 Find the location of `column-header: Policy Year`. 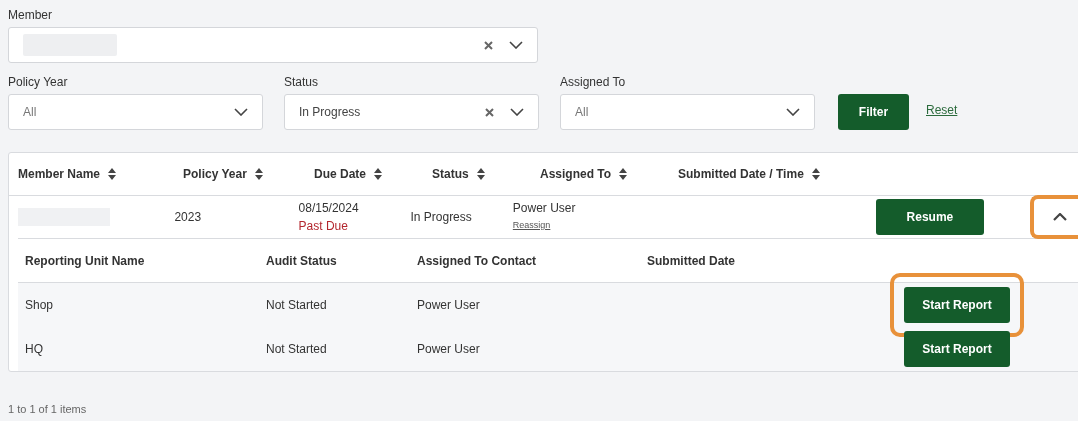

column-header: Policy Year is located at coordinates (215, 174).